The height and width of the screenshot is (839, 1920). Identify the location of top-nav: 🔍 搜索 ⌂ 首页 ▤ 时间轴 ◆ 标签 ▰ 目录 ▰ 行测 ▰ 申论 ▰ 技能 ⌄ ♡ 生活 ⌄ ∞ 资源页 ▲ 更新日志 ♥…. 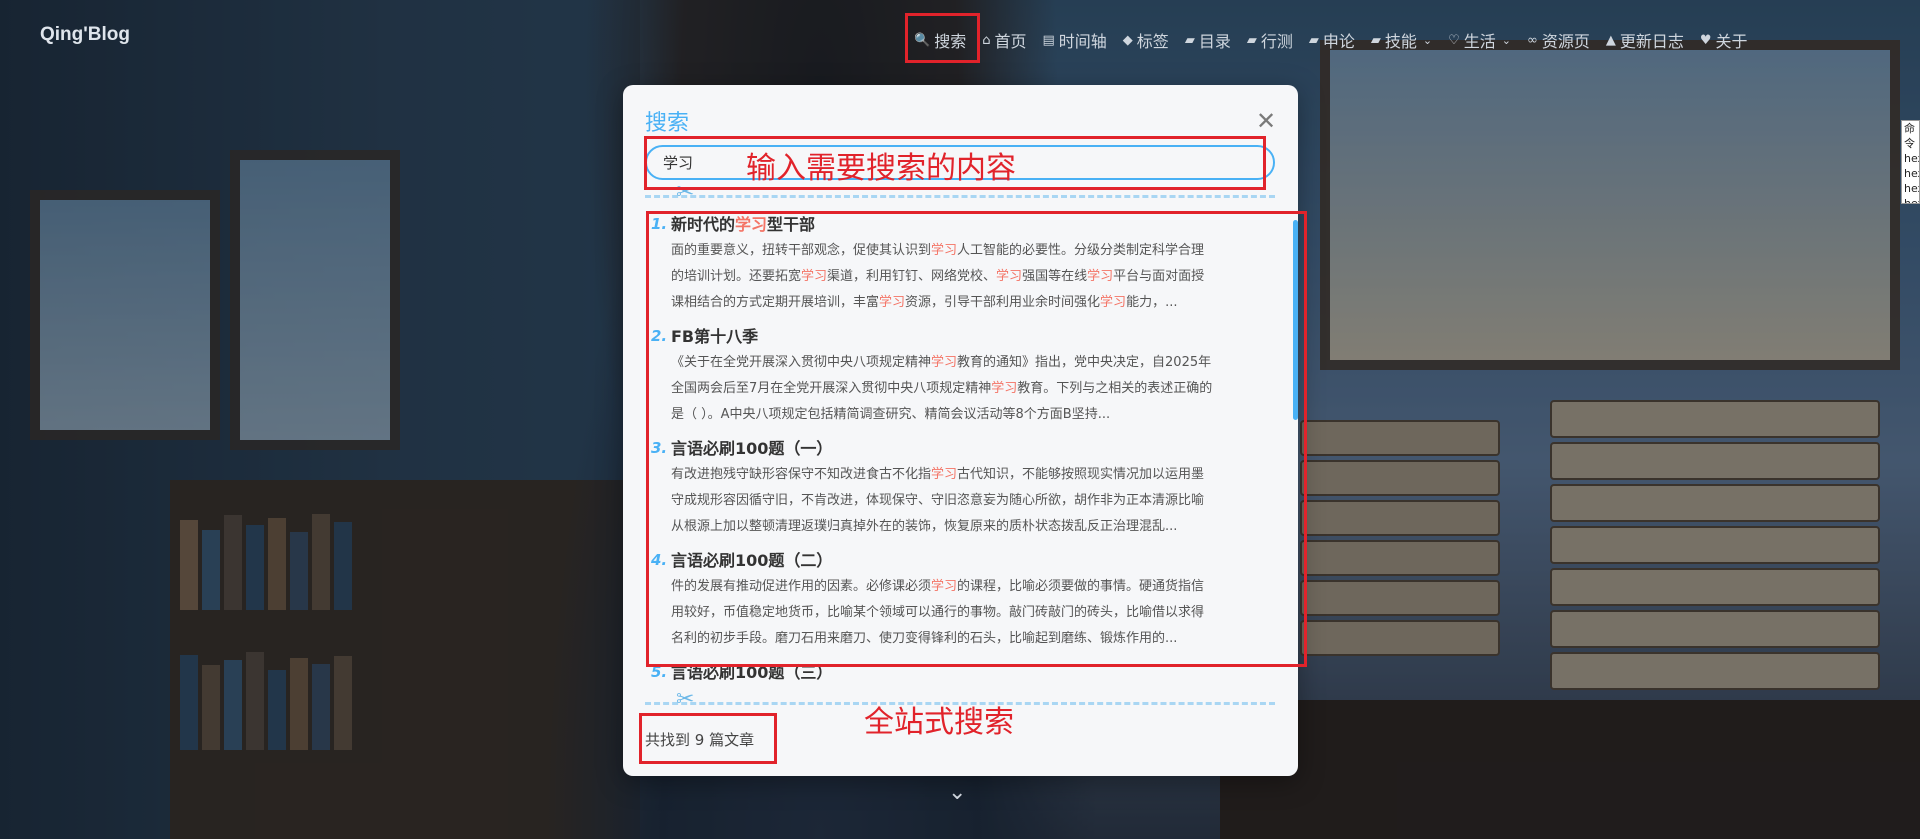
(1331, 40).